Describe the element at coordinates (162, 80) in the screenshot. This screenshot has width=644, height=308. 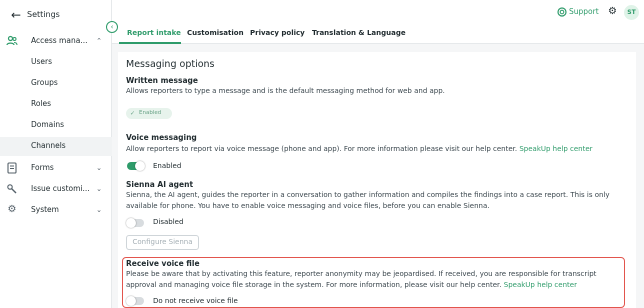
I see `written-message-title: Written message` at that location.